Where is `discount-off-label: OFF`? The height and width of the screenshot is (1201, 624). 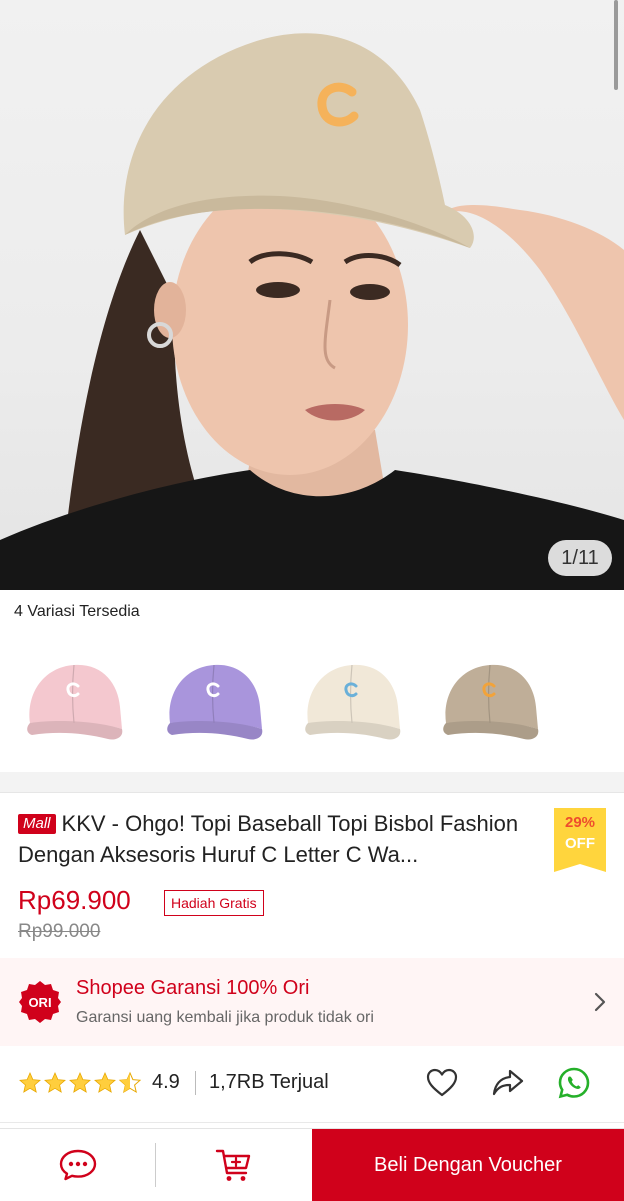
discount-off-label: OFF is located at coordinates (580, 843).